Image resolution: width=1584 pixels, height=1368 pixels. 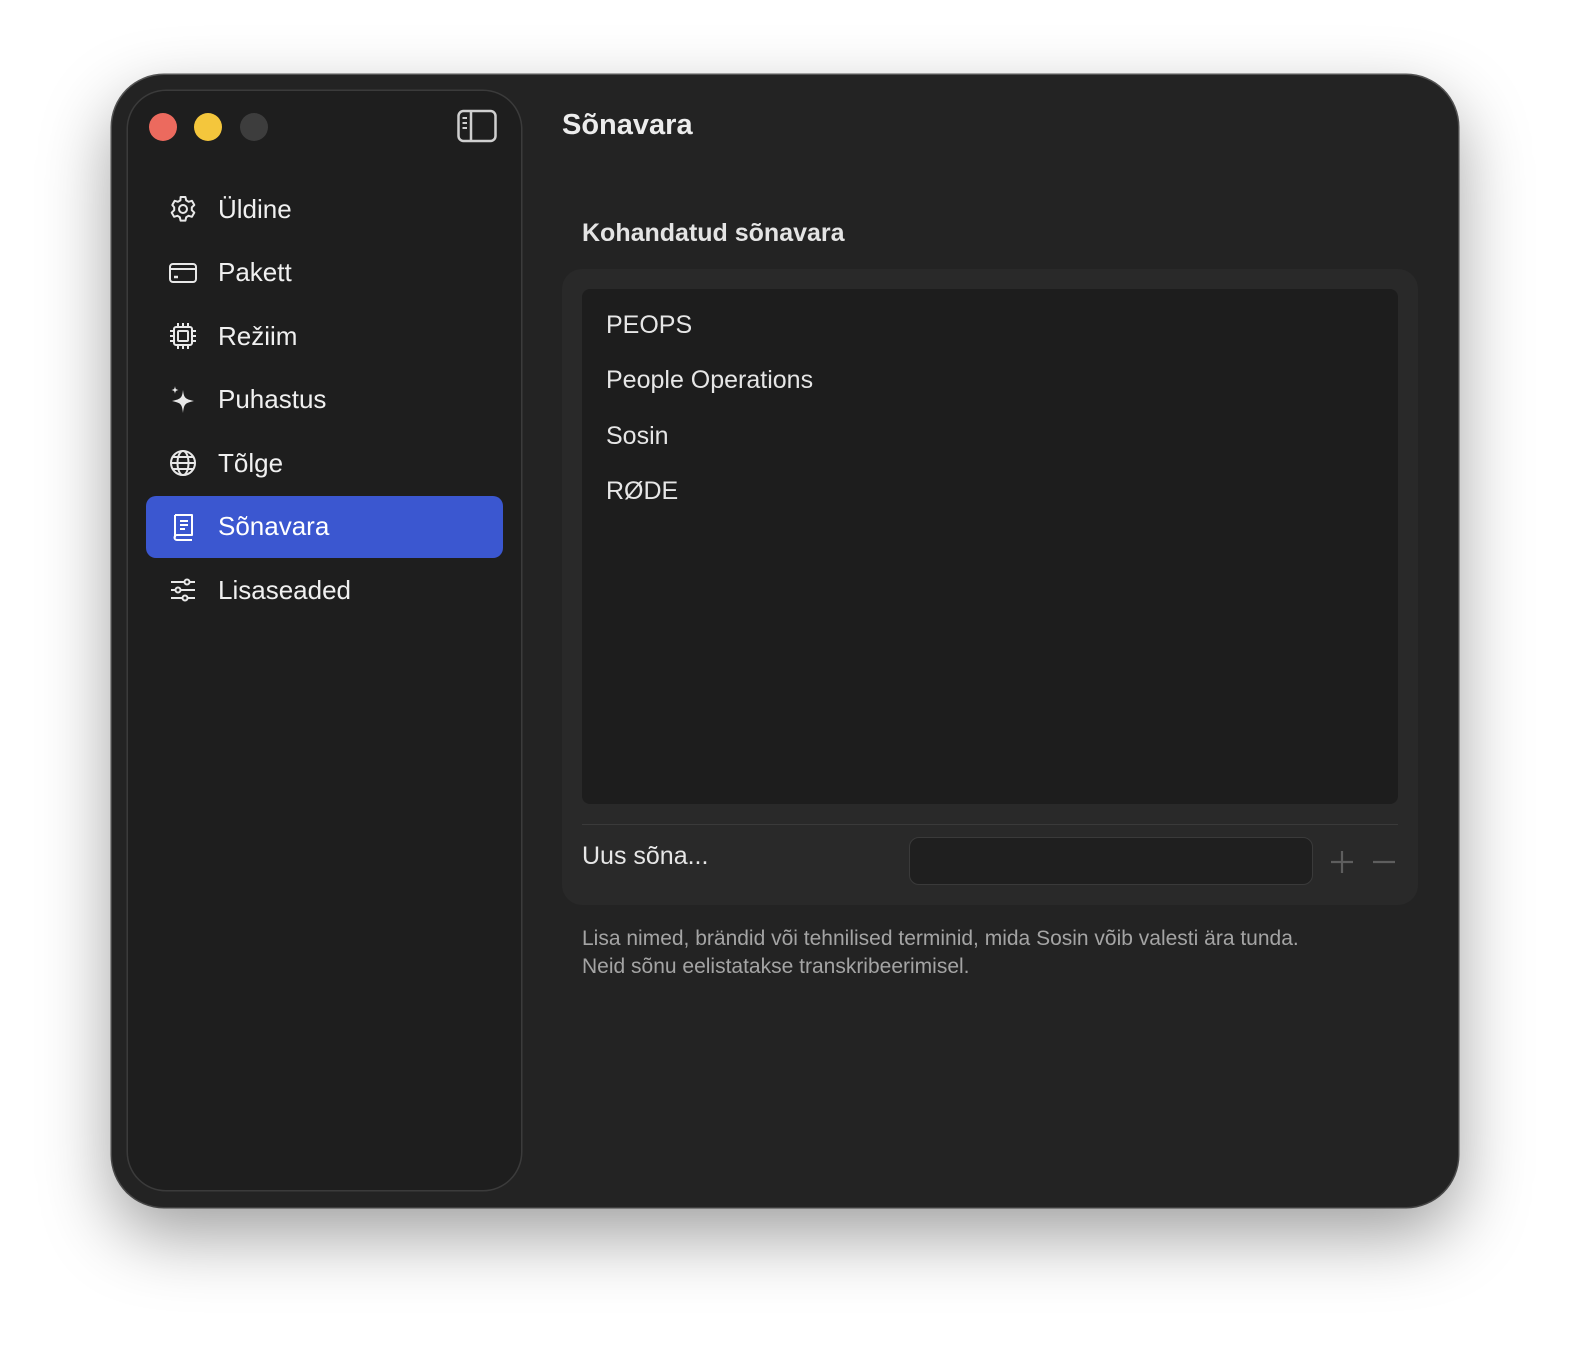 What do you see at coordinates (163, 127) in the screenshot?
I see `close-window-button` at bounding box center [163, 127].